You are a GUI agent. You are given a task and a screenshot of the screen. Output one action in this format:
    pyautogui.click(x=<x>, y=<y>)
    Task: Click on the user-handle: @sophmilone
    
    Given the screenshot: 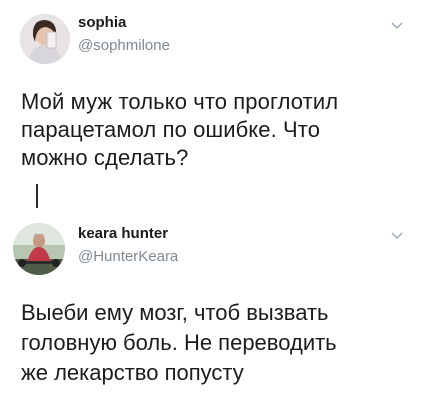 What is the action you would take?
    pyautogui.click(x=124, y=45)
    